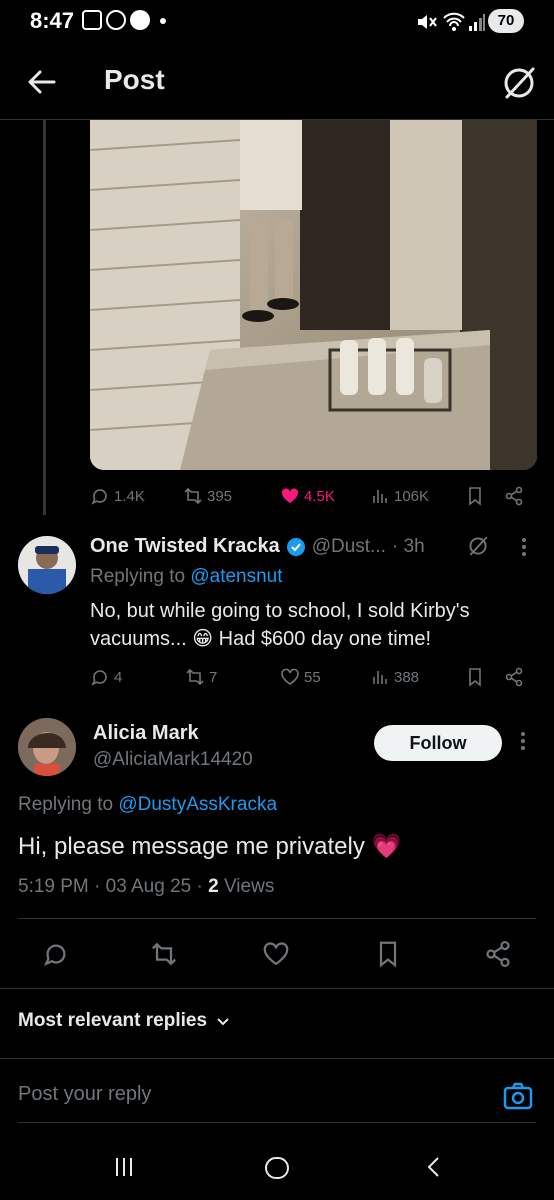 The image size is (554, 1200). I want to click on views-count: 2, so click(213, 886).